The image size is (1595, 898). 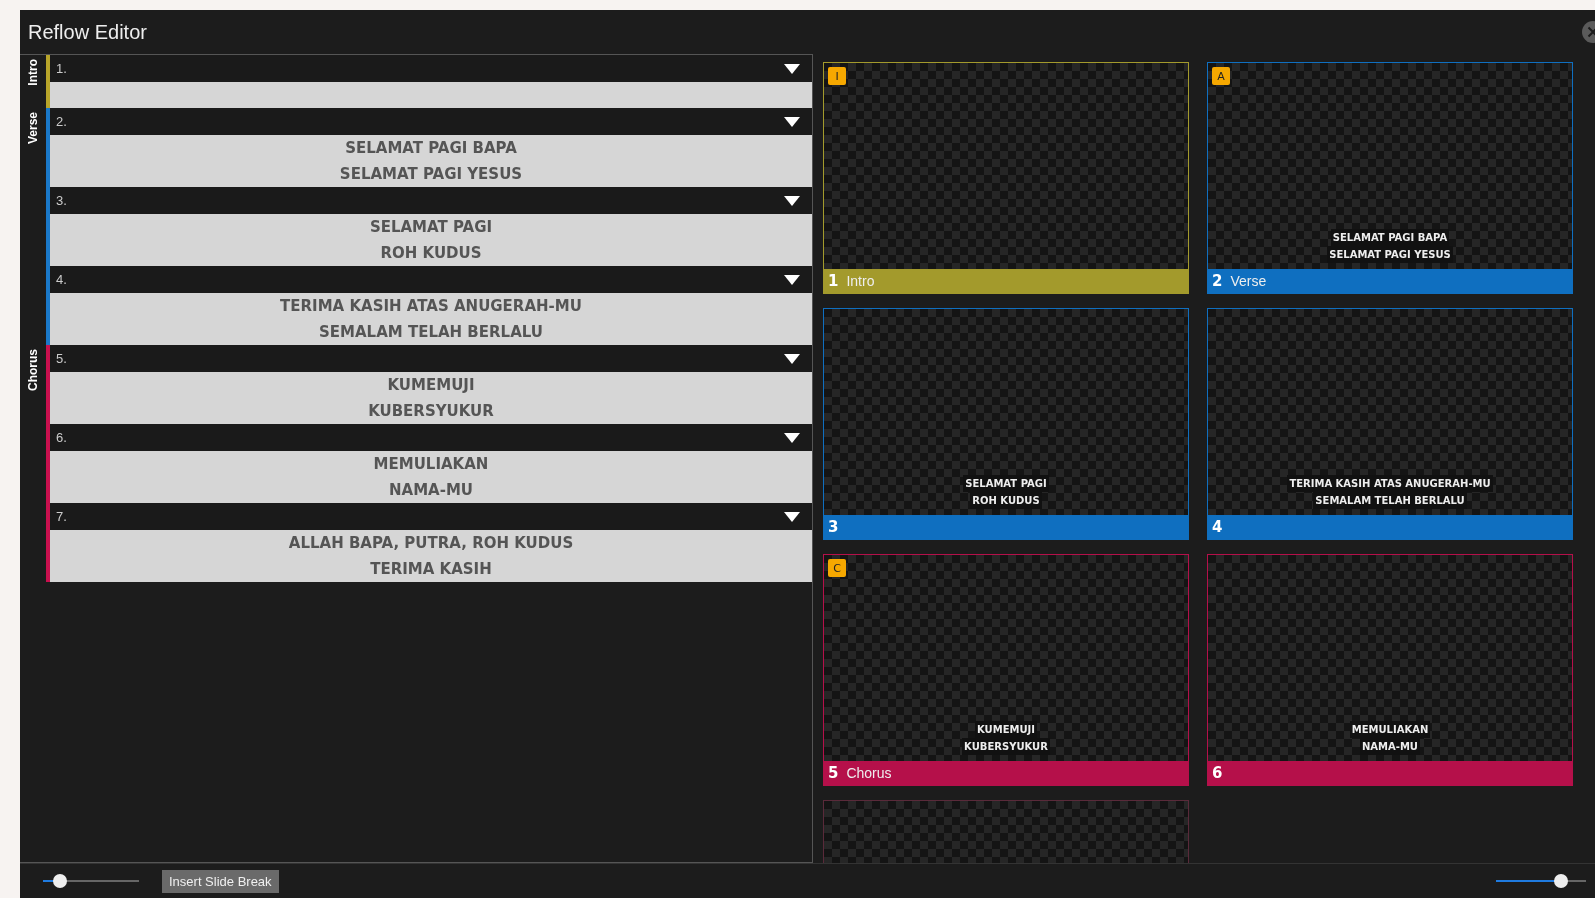 What do you see at coordinates (1390, 237) in the screenshot?
I see `preview-text: SELAMAT PAGI BAPA` at bounding box center [1390, 237].